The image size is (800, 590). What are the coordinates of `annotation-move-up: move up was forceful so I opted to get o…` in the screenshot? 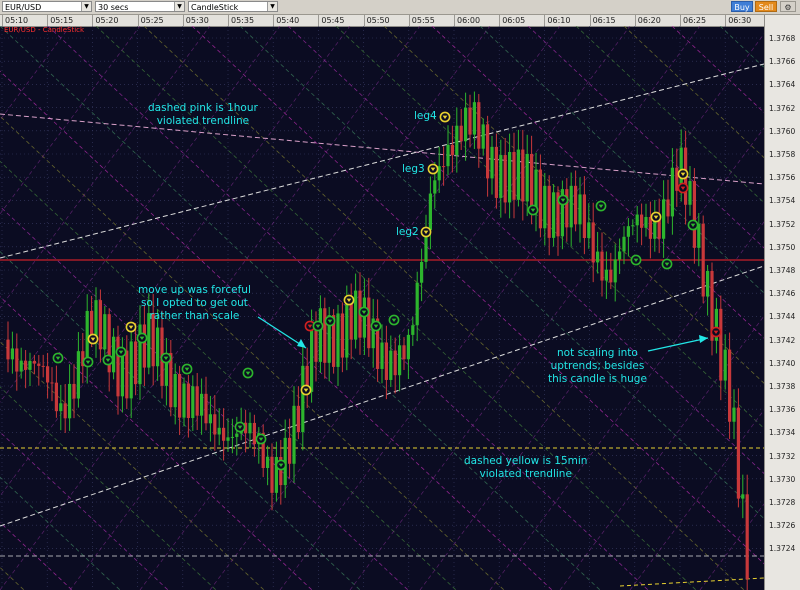 It's located at (194, 303).